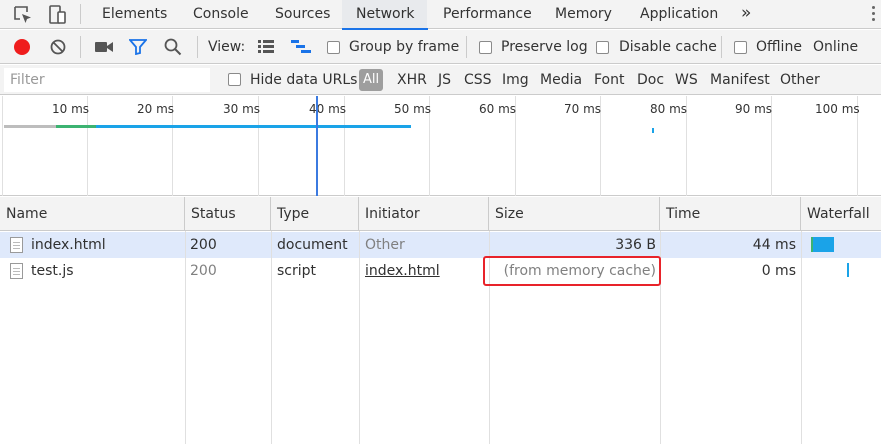 This screenshot has width=881, height=444. Describe the element at coordinates (107, 80) in the screenshot. I see `filter-input` at that location.